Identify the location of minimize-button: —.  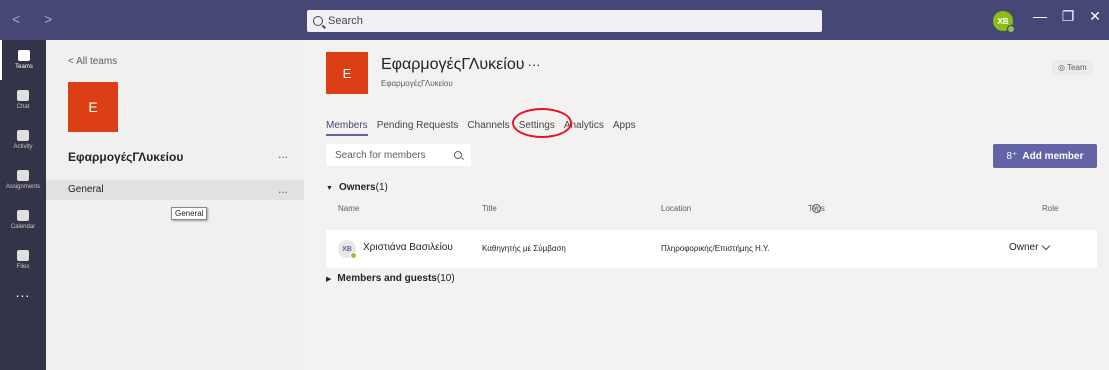
(1040, 16).